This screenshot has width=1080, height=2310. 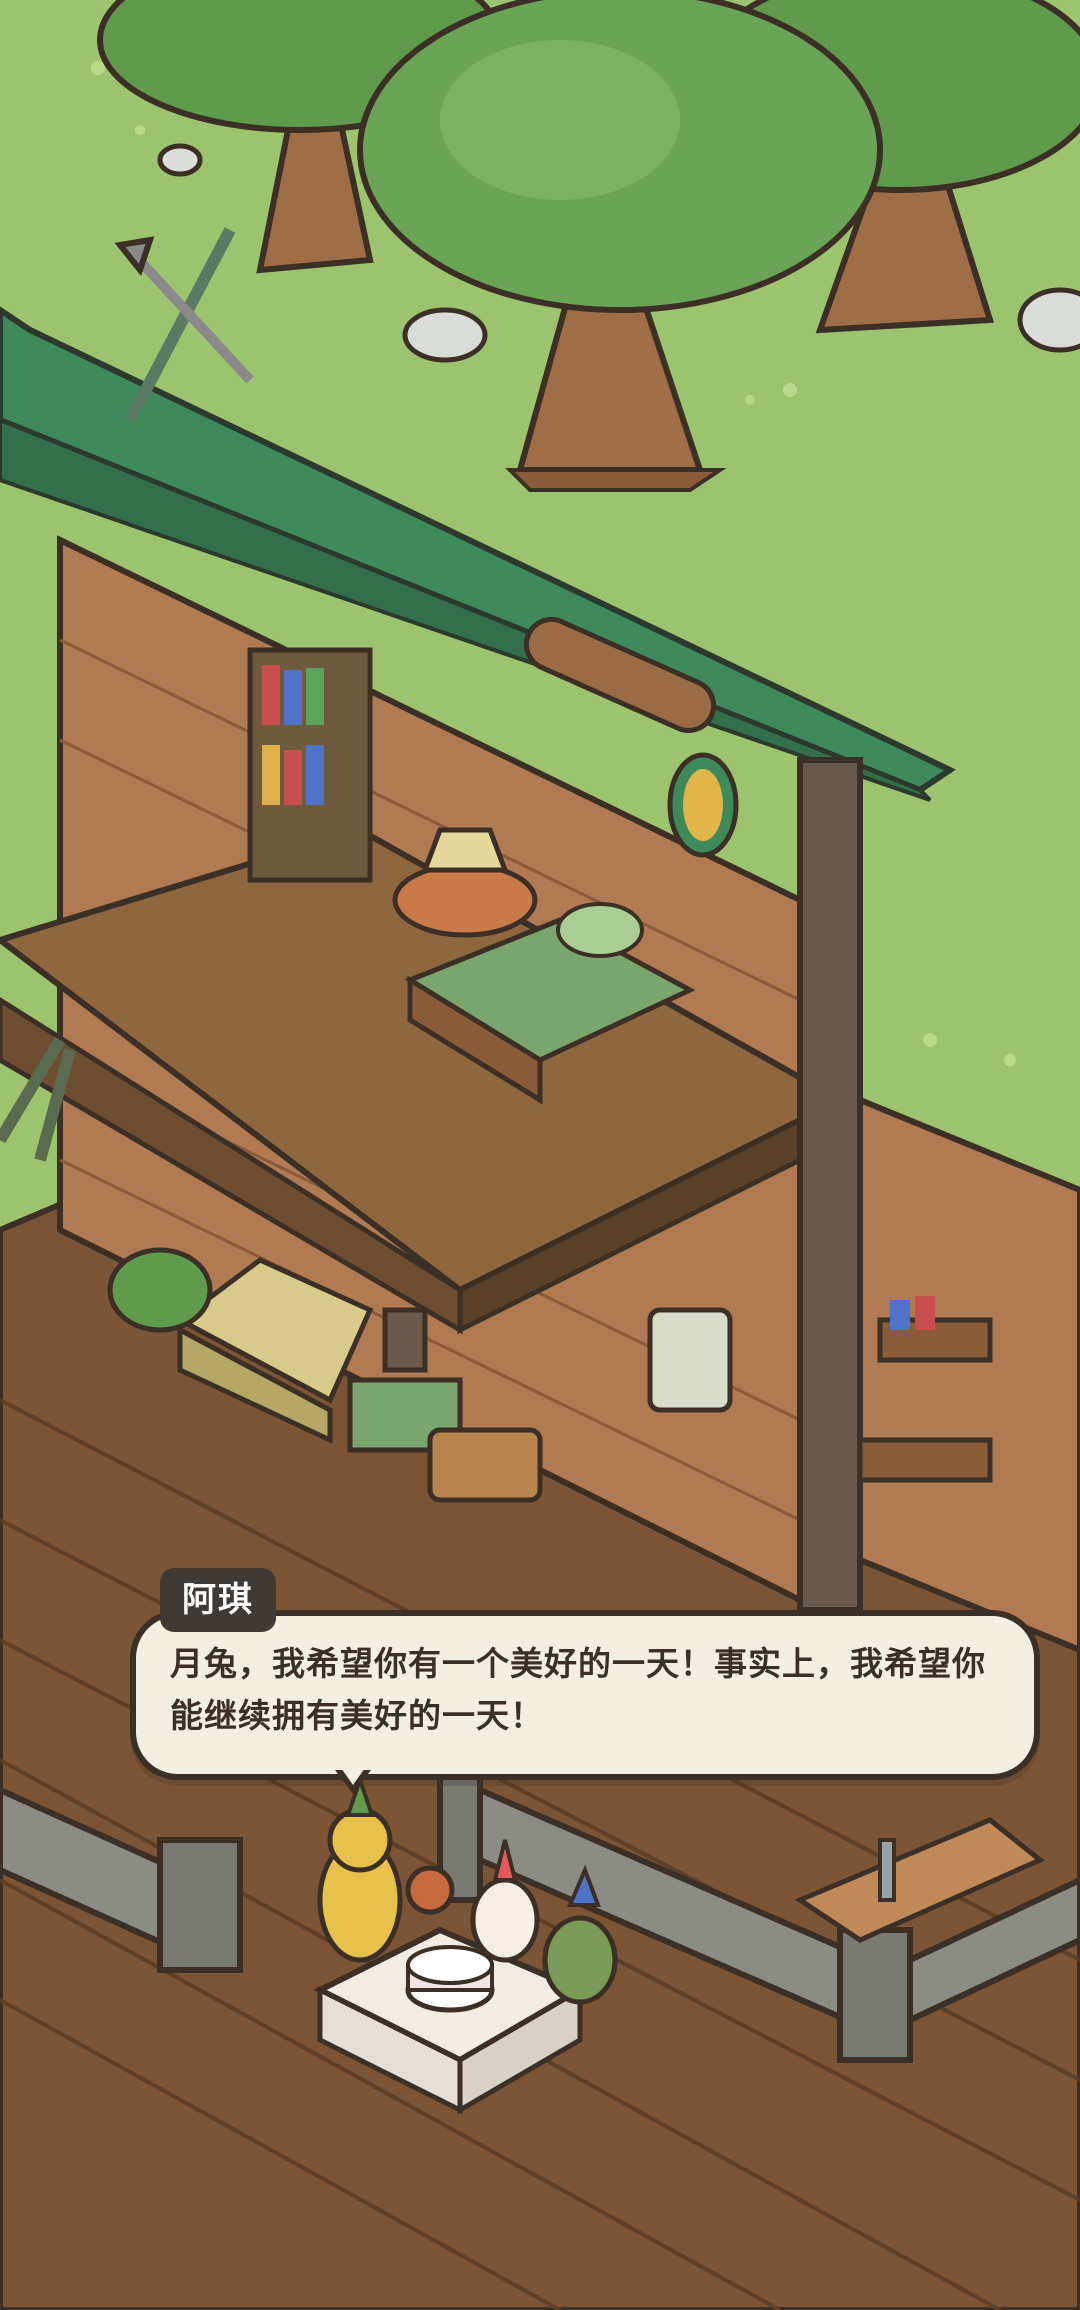 I want to click on giraffe-portrait, so click(x=703, y=805).